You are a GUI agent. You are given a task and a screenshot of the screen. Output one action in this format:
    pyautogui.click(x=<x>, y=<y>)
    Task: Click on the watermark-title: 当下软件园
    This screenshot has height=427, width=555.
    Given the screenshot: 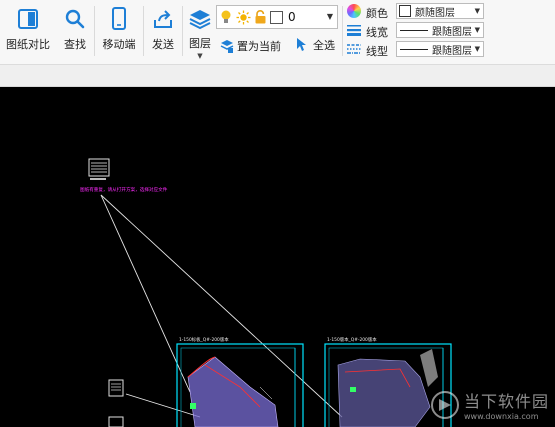 What is the action you would take?
    pyautogui.click(x=506, y=401)
    